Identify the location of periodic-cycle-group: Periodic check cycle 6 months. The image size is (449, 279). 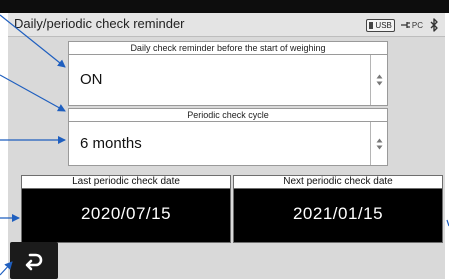
(228, 137).